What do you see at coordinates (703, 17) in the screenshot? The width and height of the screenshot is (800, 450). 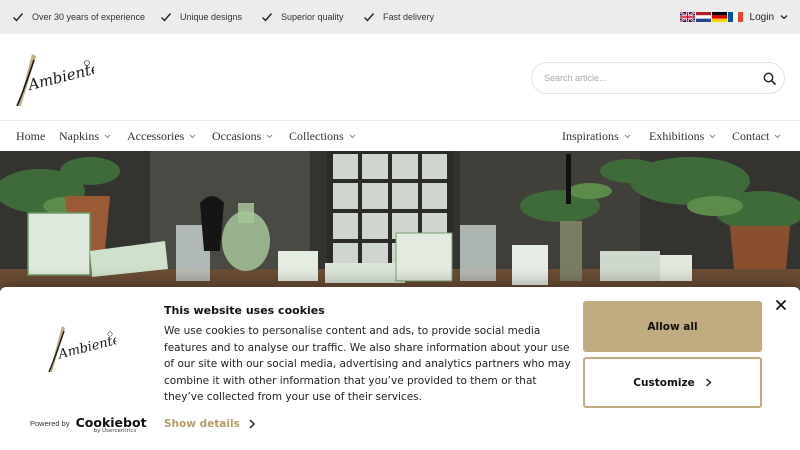 I see `dutch-flag-icon` at bounding box center [703, 17].